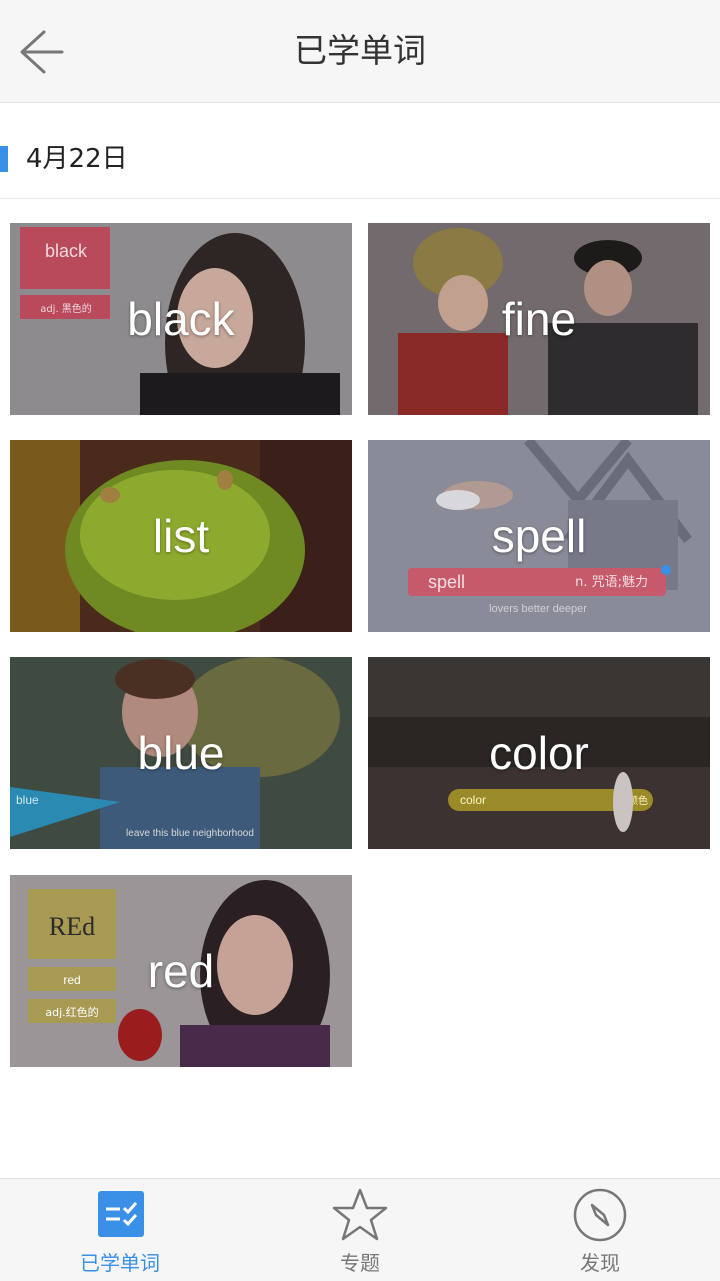  I want to click on nav-label: 发现, so click(600, 1263).